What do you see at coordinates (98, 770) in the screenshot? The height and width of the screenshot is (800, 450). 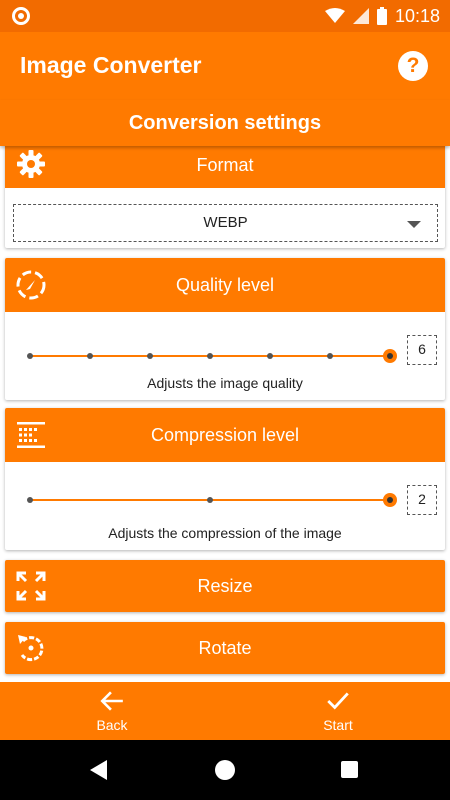 I see `nav-back-icon` at bounding box center [98, 770].